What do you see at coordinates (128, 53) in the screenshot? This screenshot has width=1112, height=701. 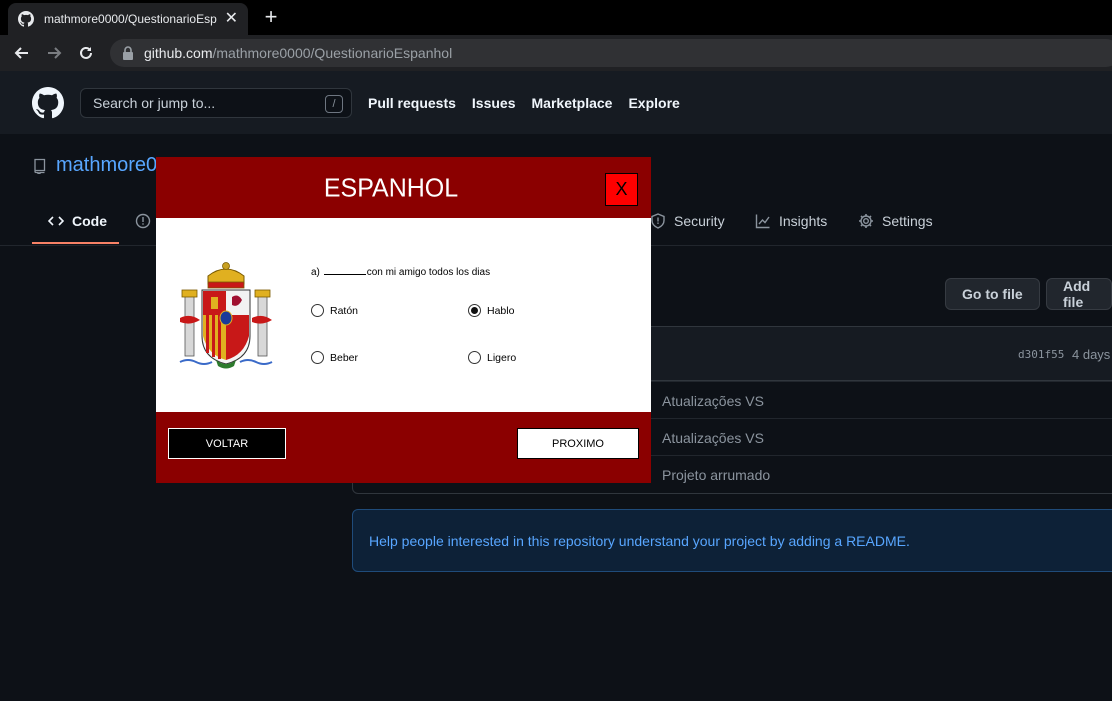 I see `lock-icon` at bounding box center [128, 53].